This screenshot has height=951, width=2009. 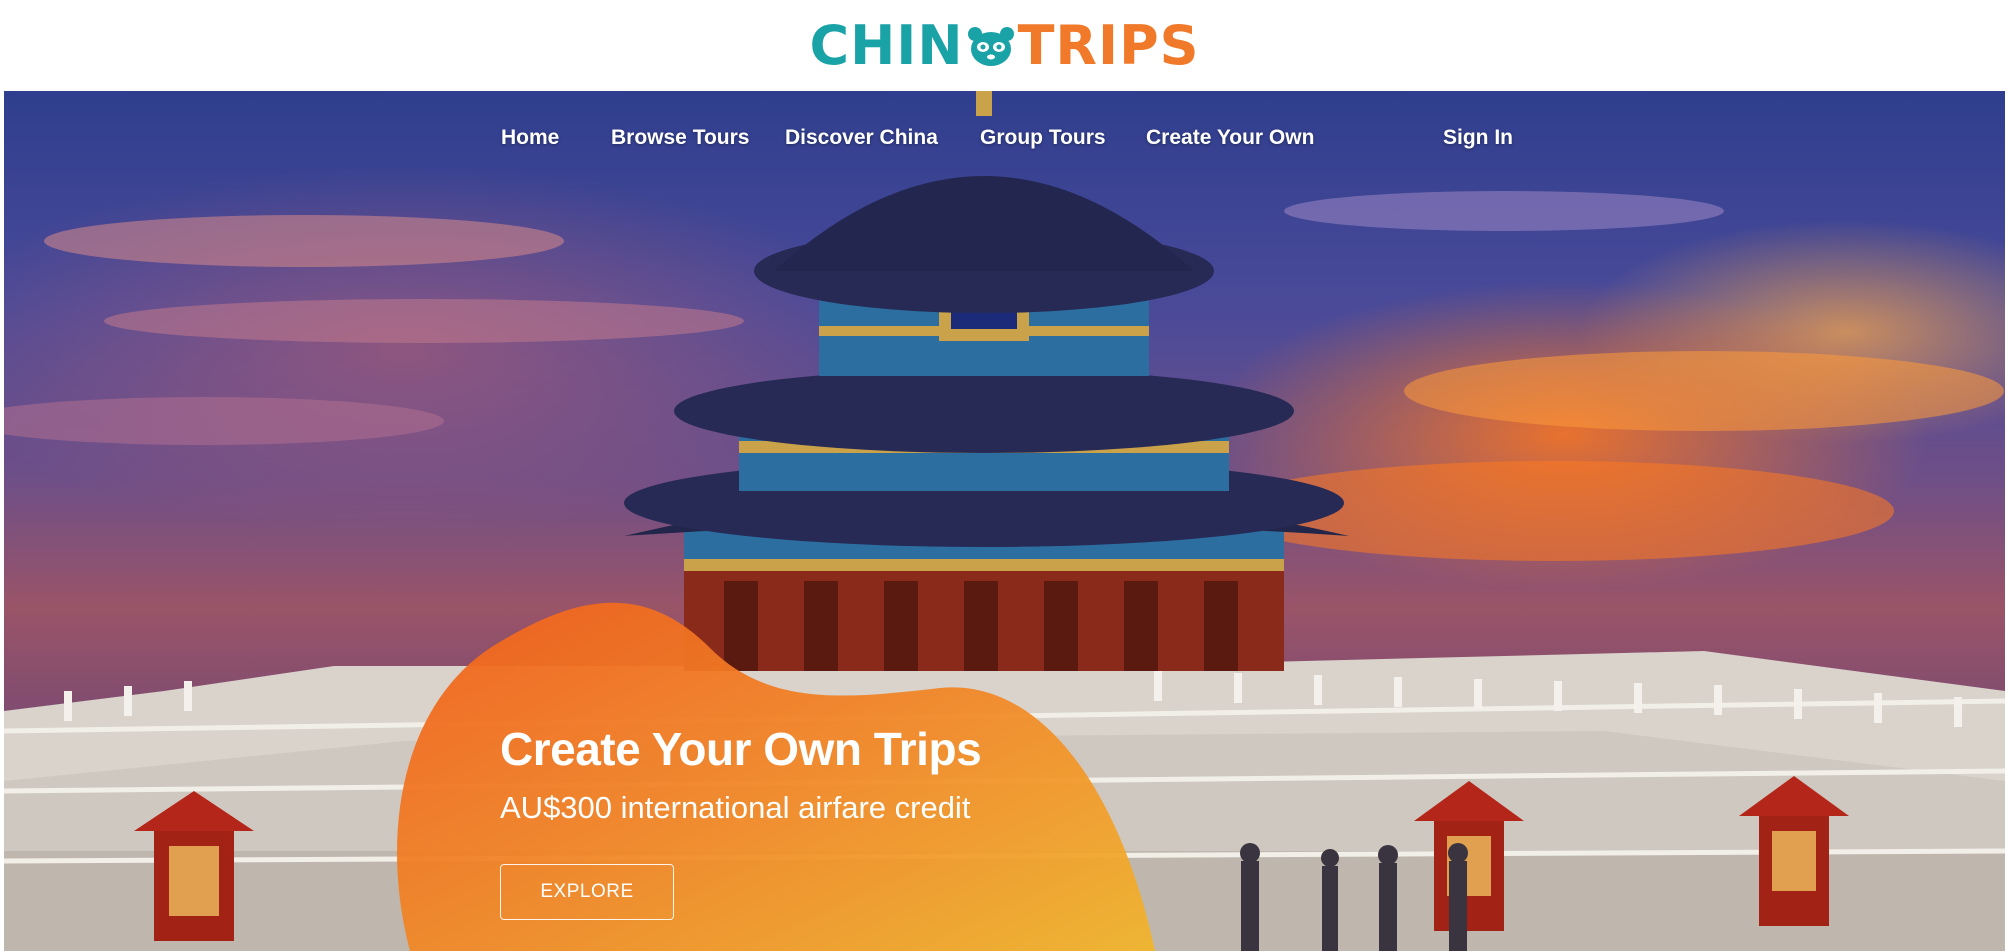 I want to click on sign-in-link: Sign In, so click(x=1478, y=138).